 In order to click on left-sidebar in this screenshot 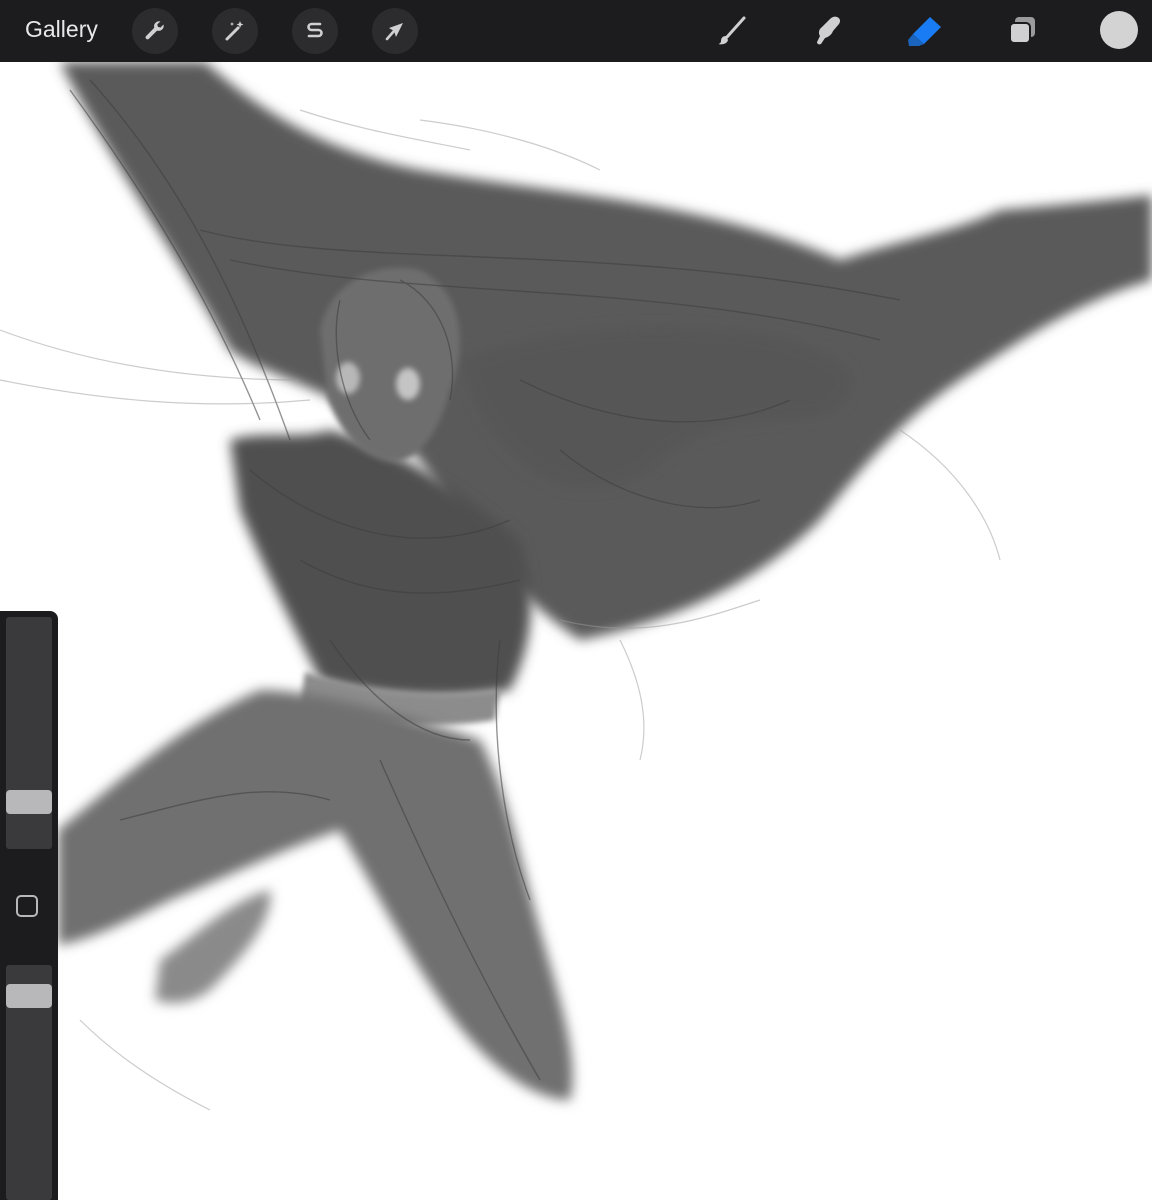, I will do `click(29, 905)`.